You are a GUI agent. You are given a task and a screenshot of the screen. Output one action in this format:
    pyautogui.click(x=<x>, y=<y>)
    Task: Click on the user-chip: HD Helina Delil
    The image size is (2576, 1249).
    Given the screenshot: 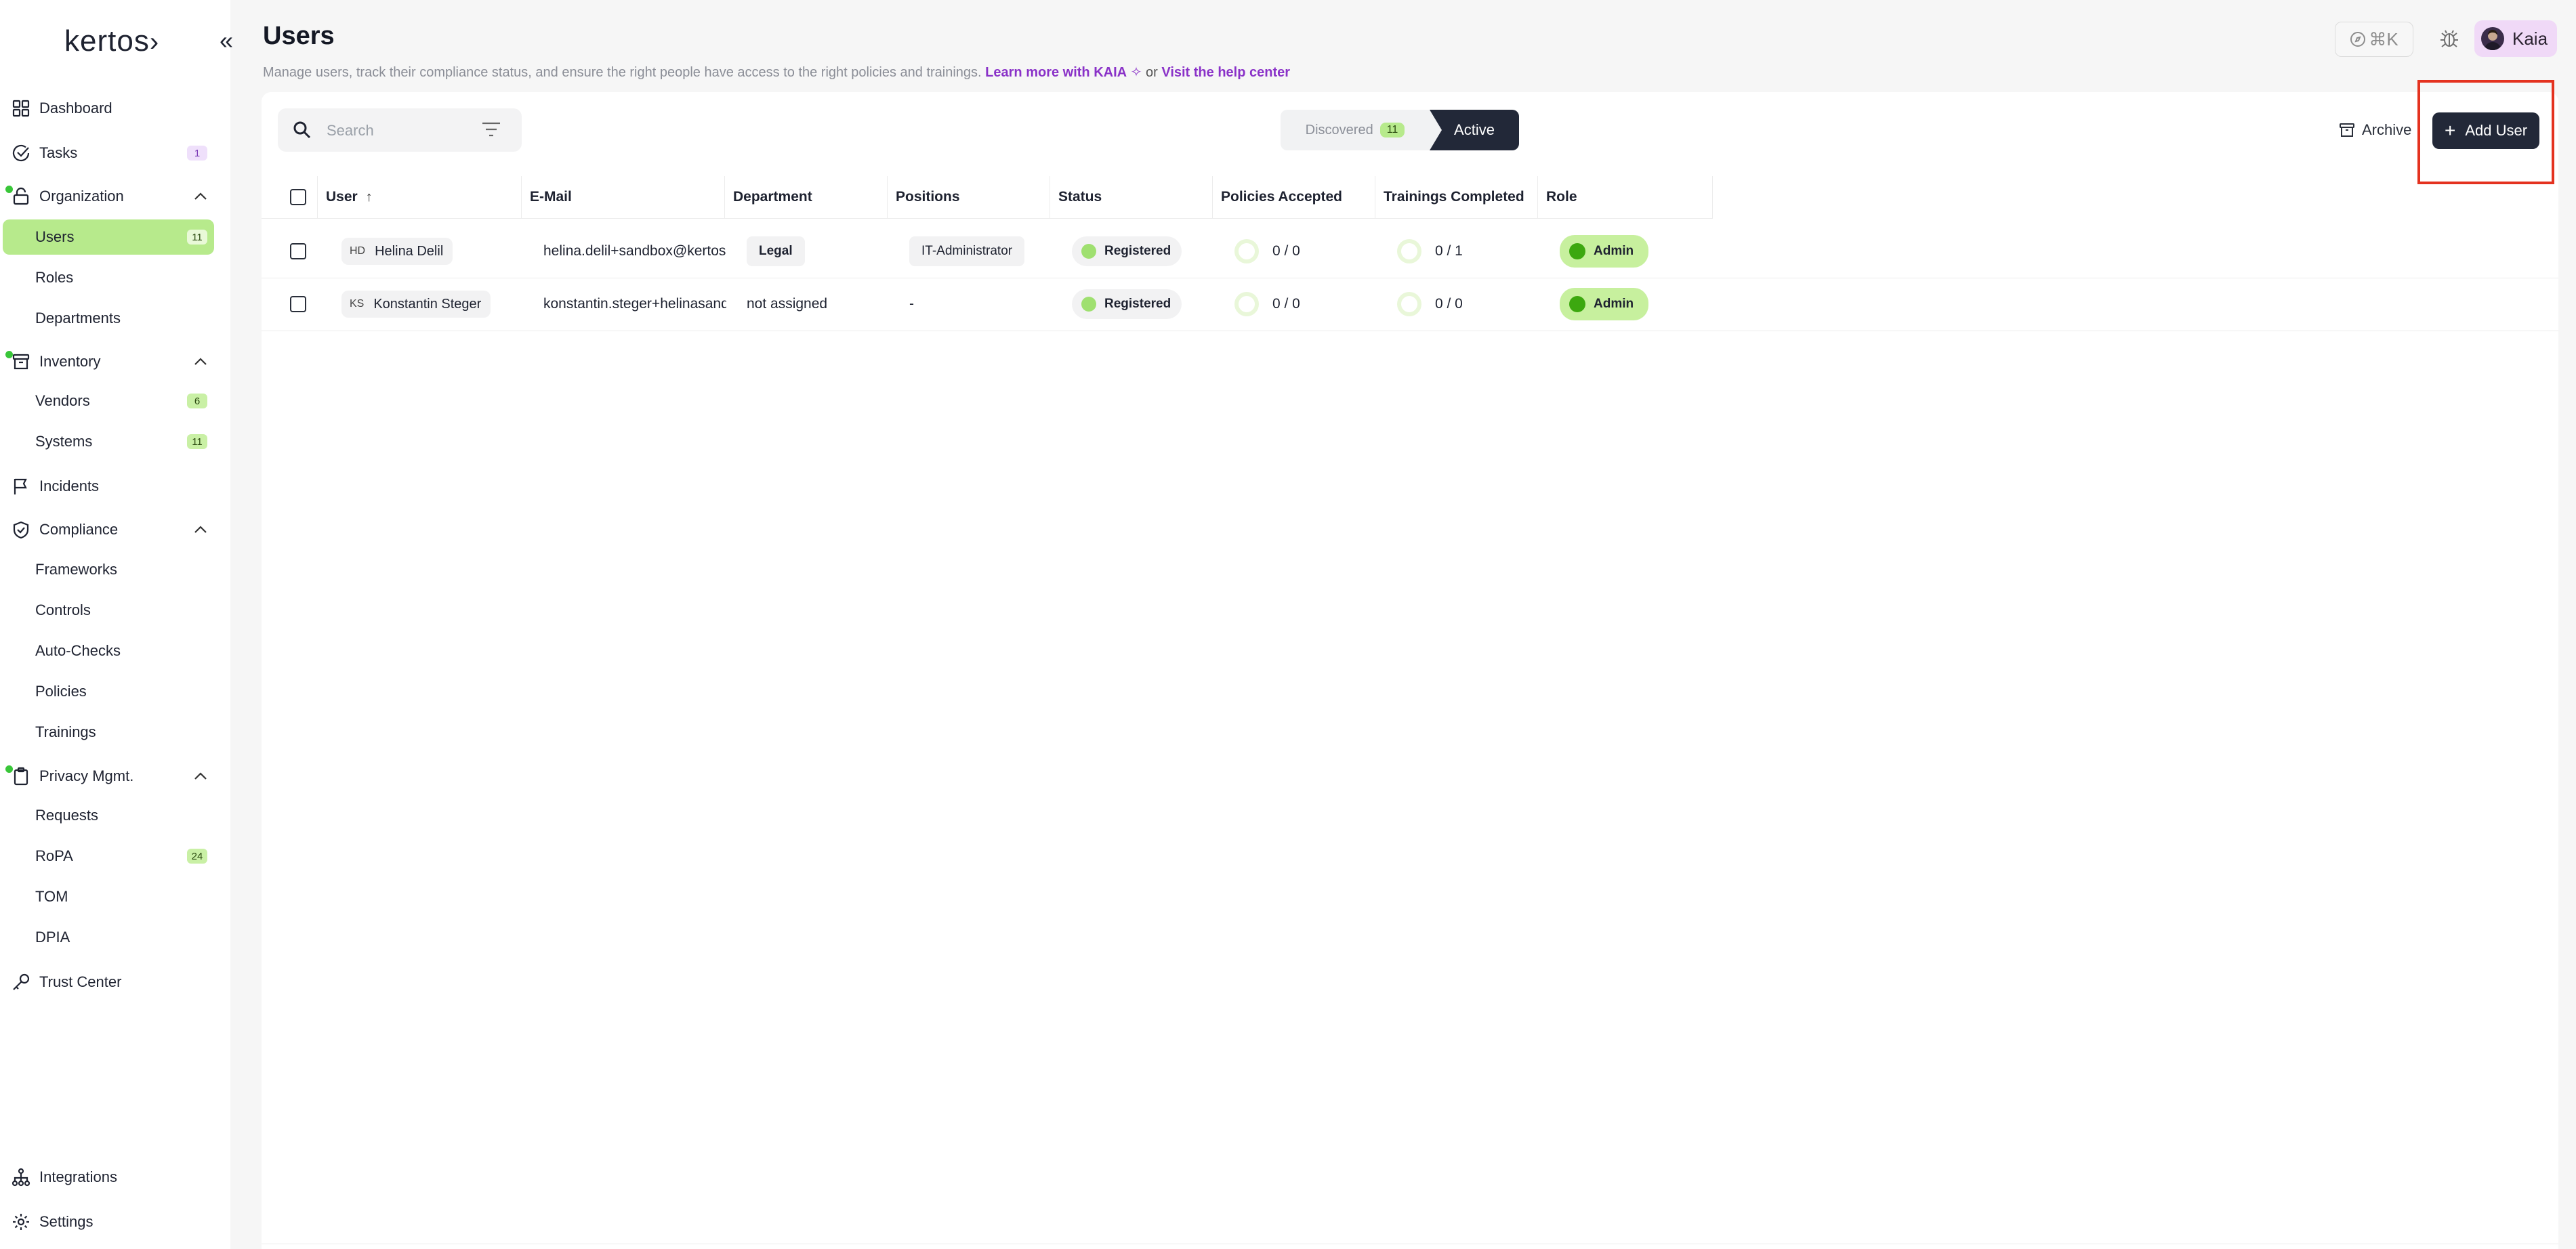 What is the action you would take?
    pyautogui.click(x=397, y=251)
    